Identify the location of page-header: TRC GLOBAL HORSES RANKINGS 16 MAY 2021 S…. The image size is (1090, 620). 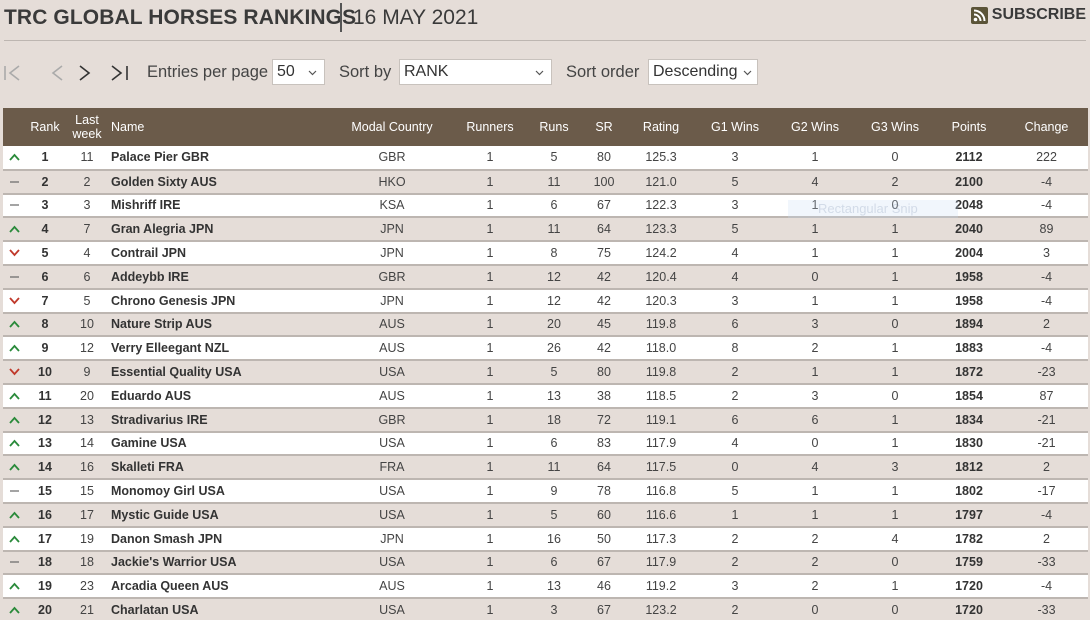
(545, 20).